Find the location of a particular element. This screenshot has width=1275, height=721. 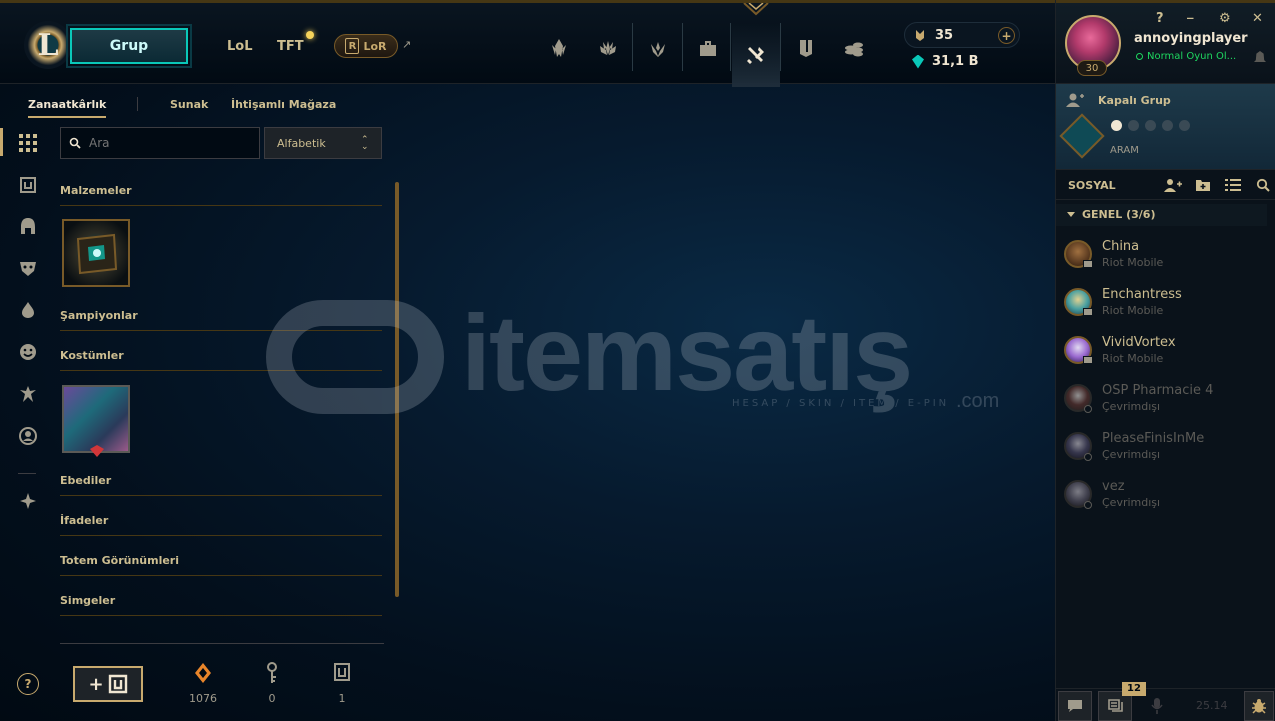

level-badge: 30 is located at coordinates (1092, 68).